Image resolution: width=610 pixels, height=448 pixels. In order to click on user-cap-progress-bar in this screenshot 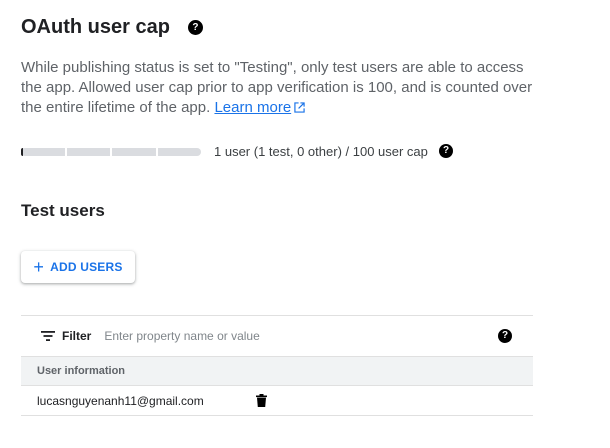, I will do `click(111, 152)`.